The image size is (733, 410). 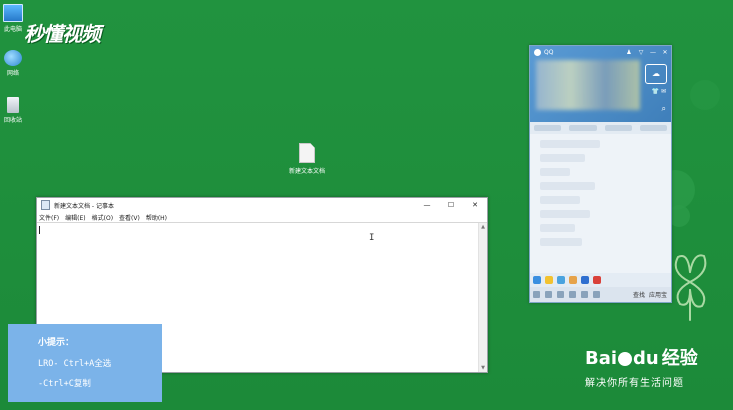 I want to click on sound-icon, so click(x=560, y=294).